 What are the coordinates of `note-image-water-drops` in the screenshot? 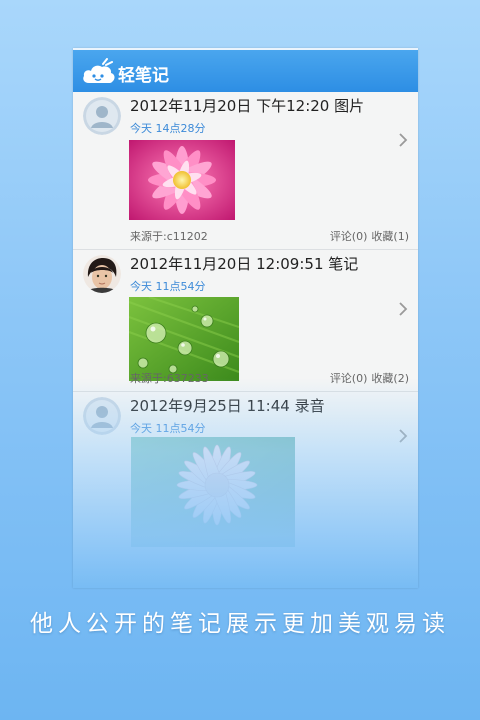 It's located at (184, 339).